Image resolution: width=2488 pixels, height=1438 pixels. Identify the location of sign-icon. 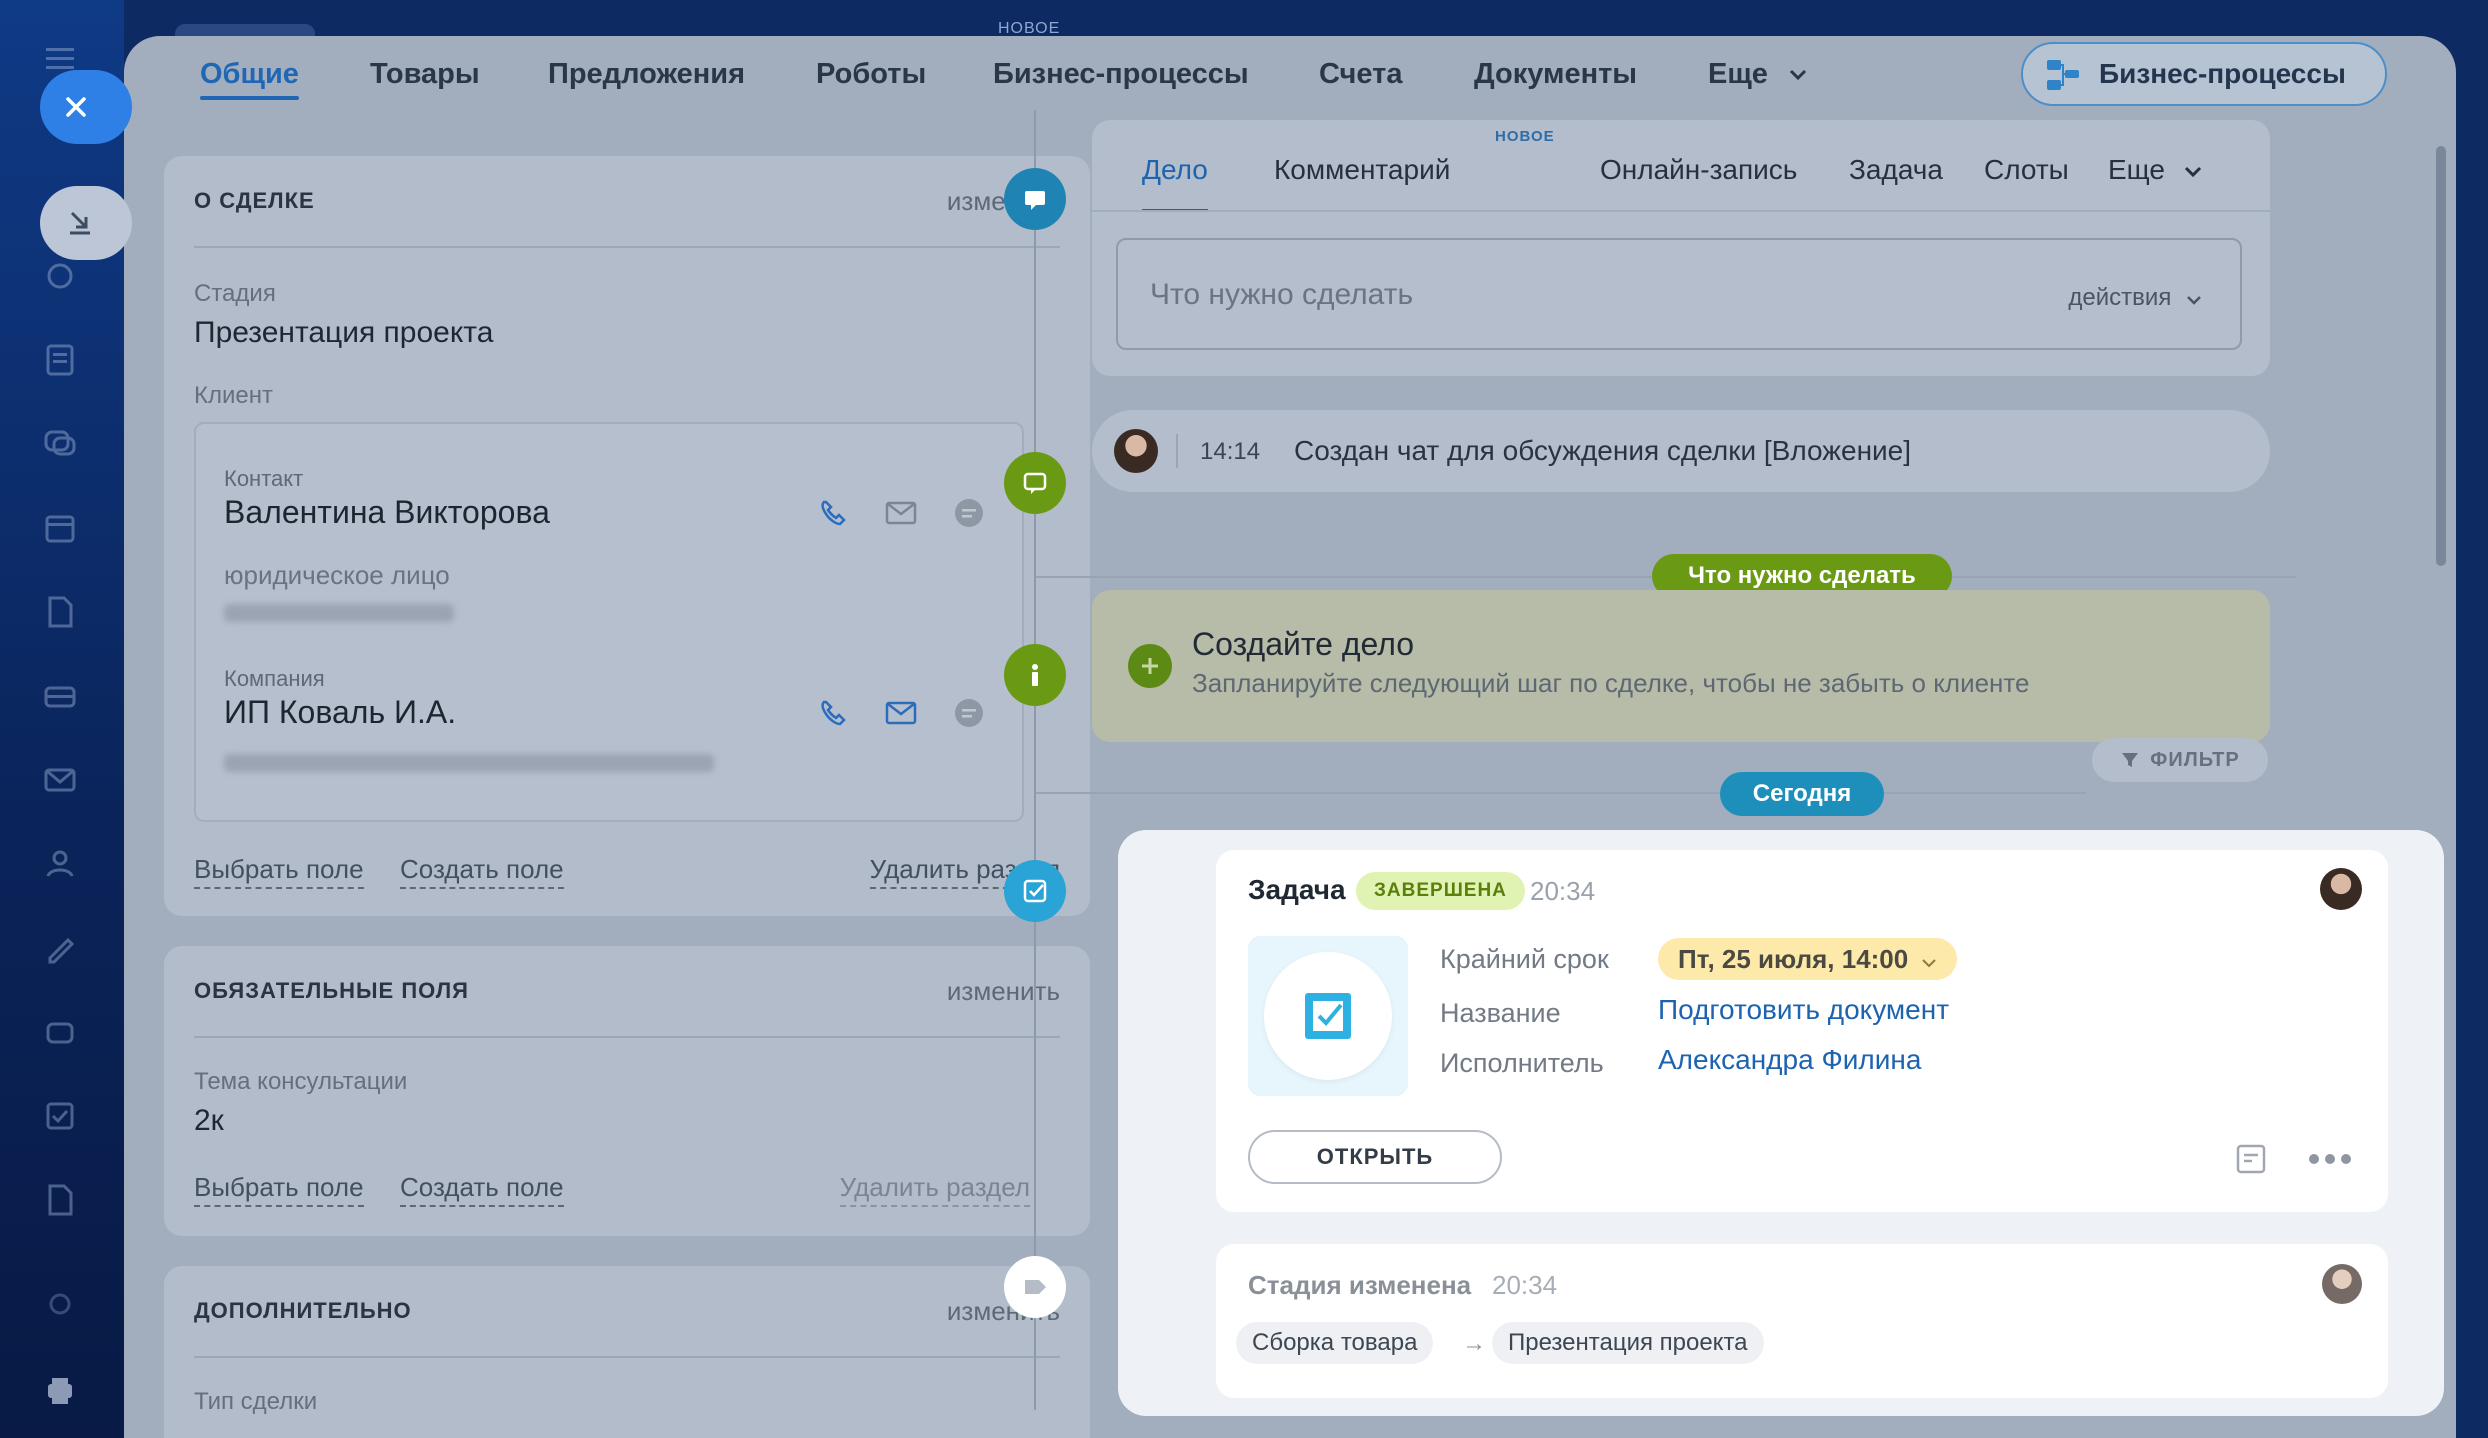
(60, 1200).